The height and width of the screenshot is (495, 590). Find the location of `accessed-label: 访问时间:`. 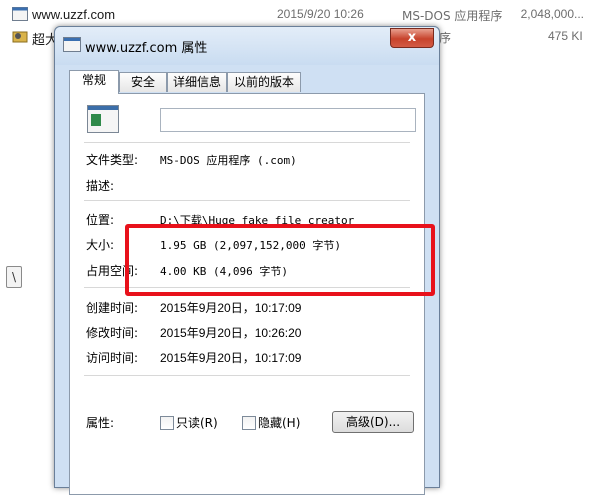

accessed-label: 访问时间: is located at coordinates (112, 358).